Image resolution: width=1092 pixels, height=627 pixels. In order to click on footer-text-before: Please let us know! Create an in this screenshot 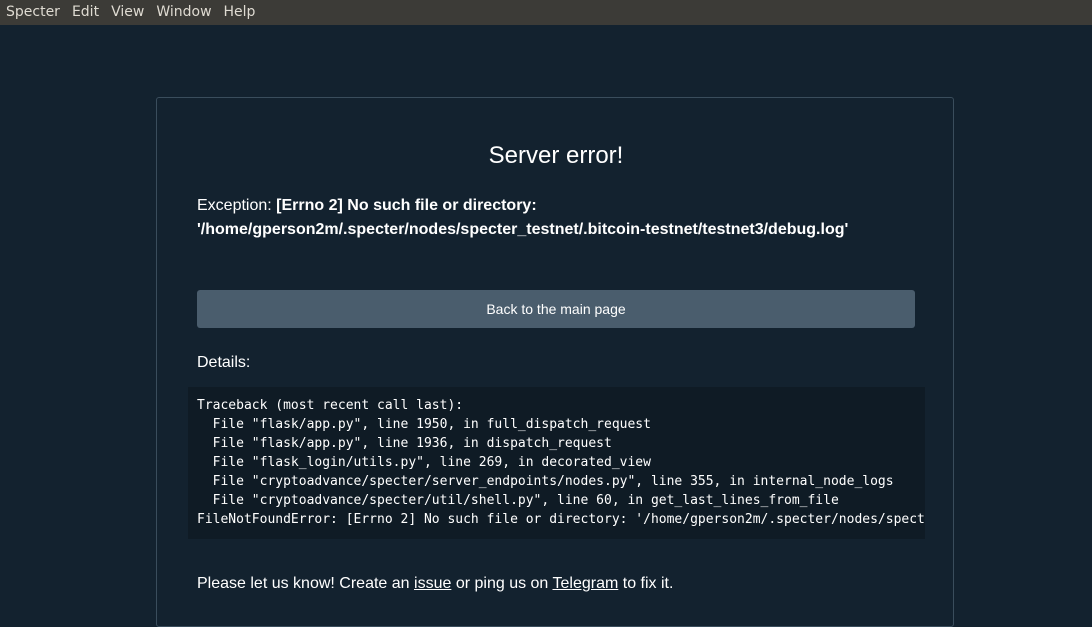, I will do `click(306, 583)`.